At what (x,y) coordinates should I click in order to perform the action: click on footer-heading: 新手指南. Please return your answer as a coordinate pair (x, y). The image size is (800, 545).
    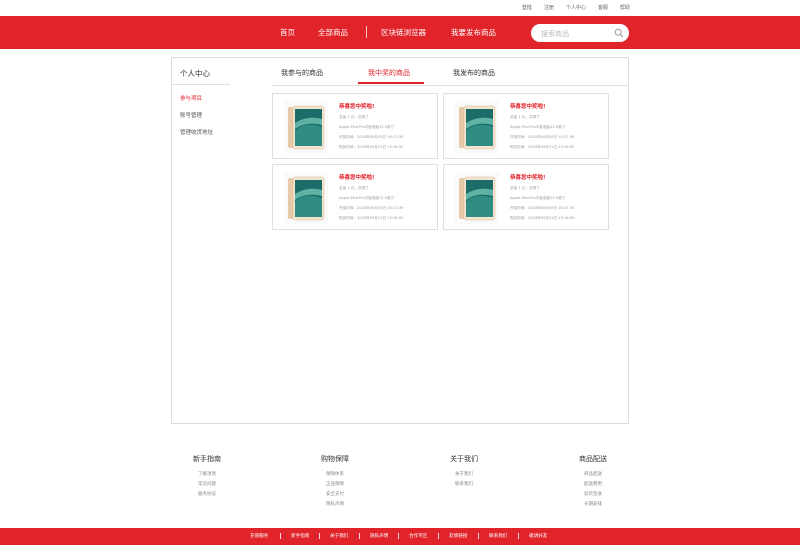
    Looking at the image, I should click on (207, 459).